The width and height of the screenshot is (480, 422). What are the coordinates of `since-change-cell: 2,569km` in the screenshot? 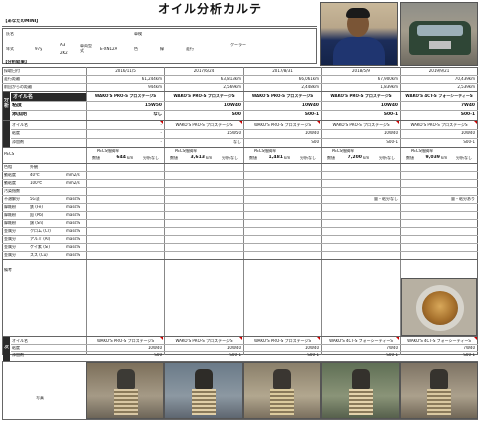 It's located at (232, 87).